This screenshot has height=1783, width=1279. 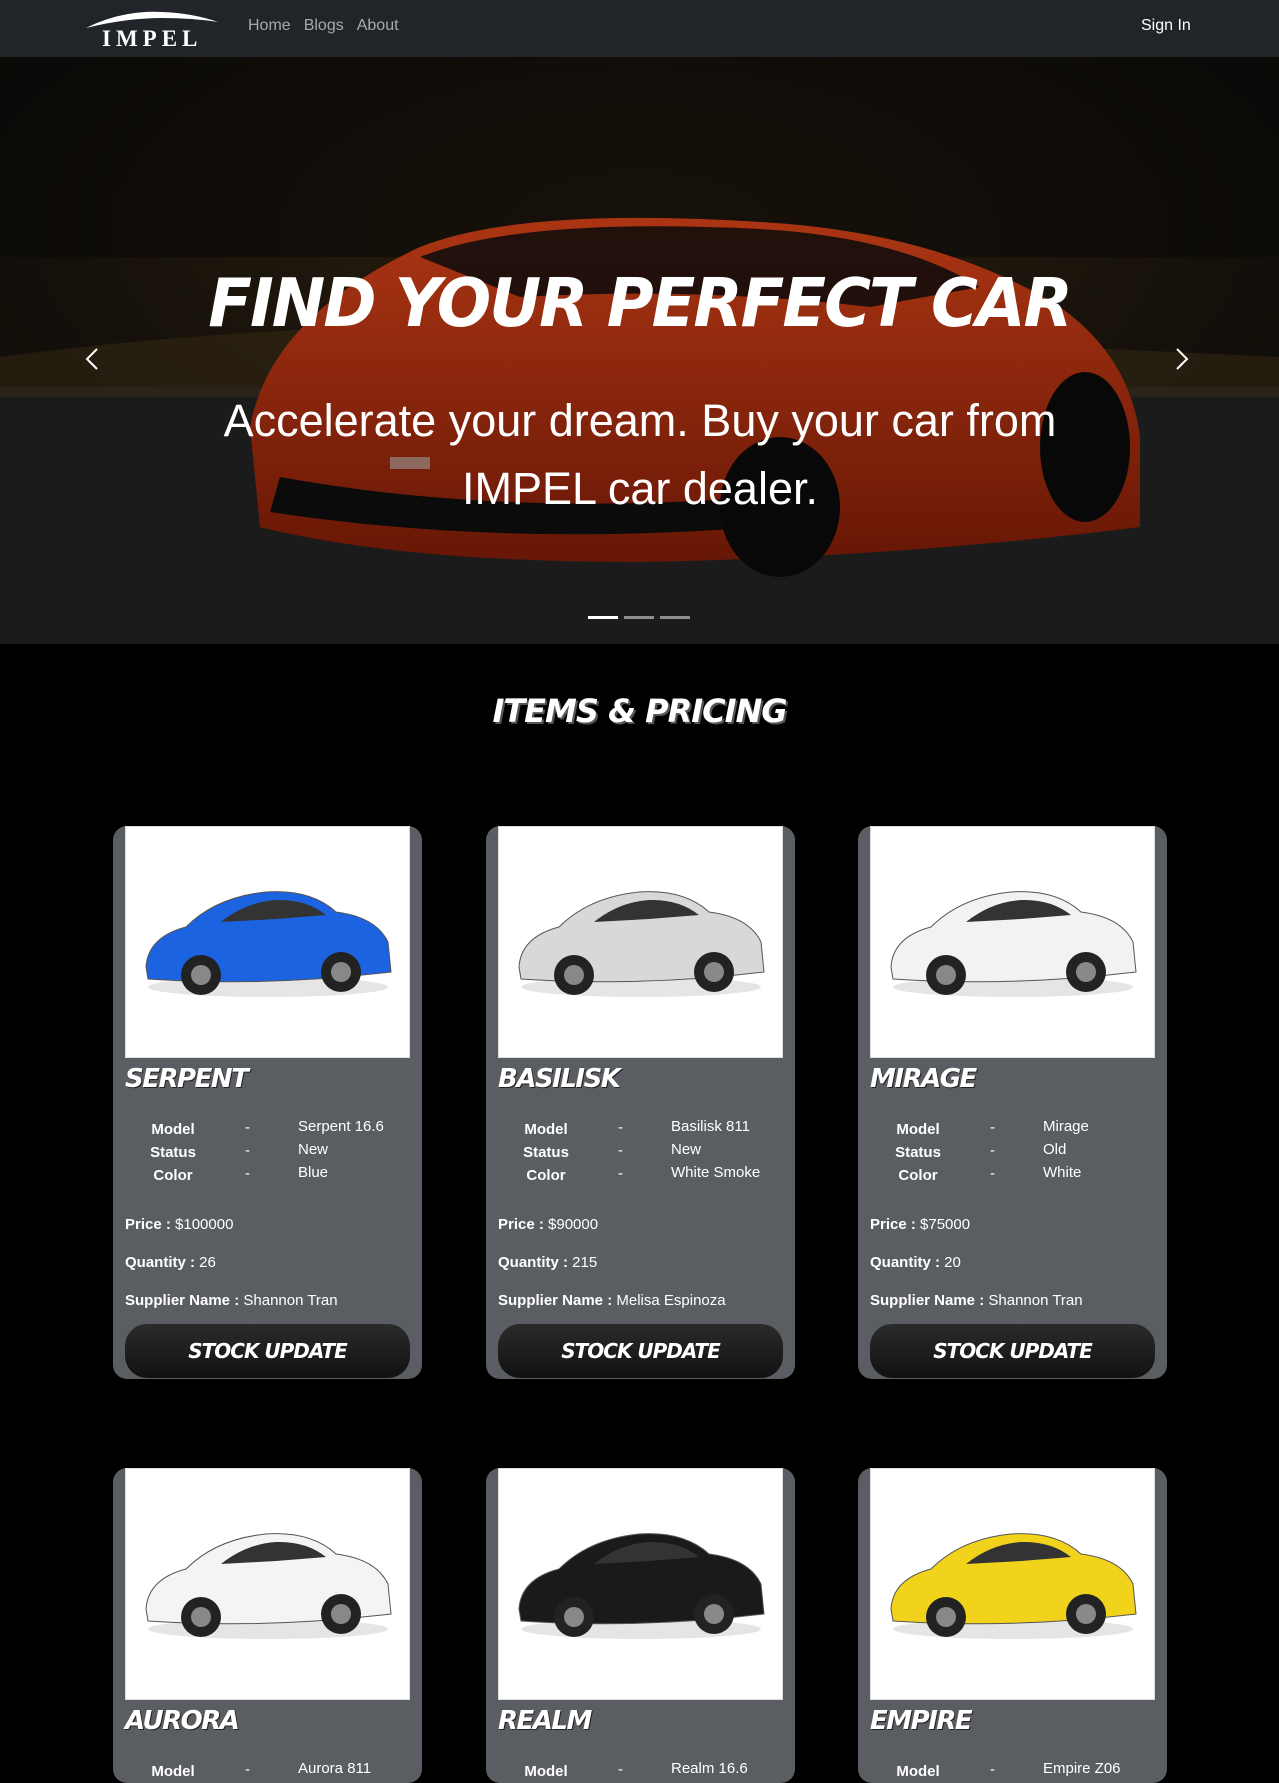 I want to click on nav-links: Home Blogs About, so click(x=330, y=26).